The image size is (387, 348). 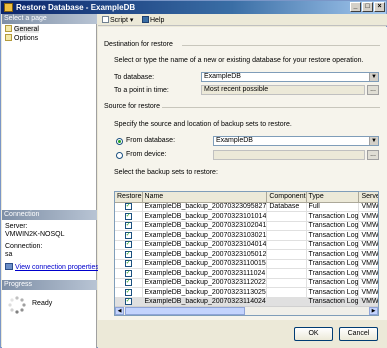 What do you see at coordinates (76, 7) in the screenshot?
I see `window-title: Restore Database - ExampleDB` at bounding box center [76, 7].